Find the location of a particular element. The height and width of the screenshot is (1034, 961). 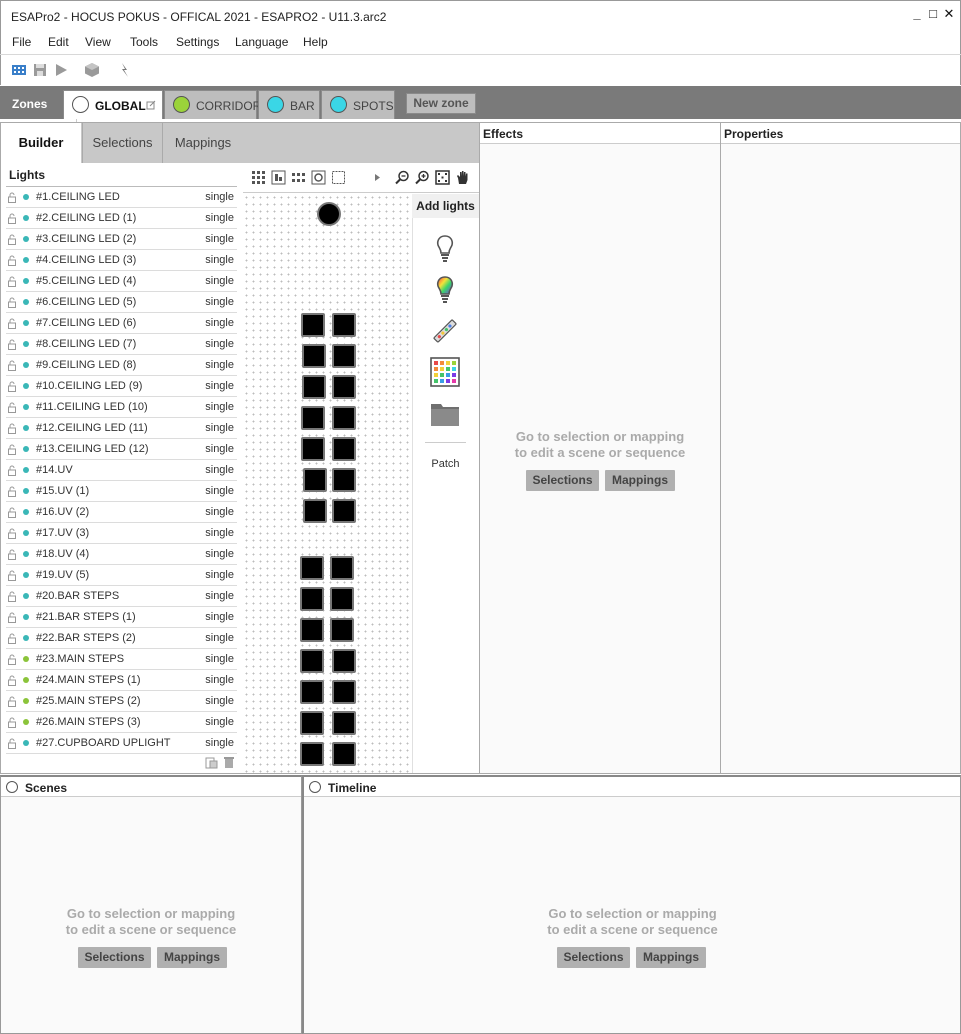

grid-icon is located at coordinates (258, 177).